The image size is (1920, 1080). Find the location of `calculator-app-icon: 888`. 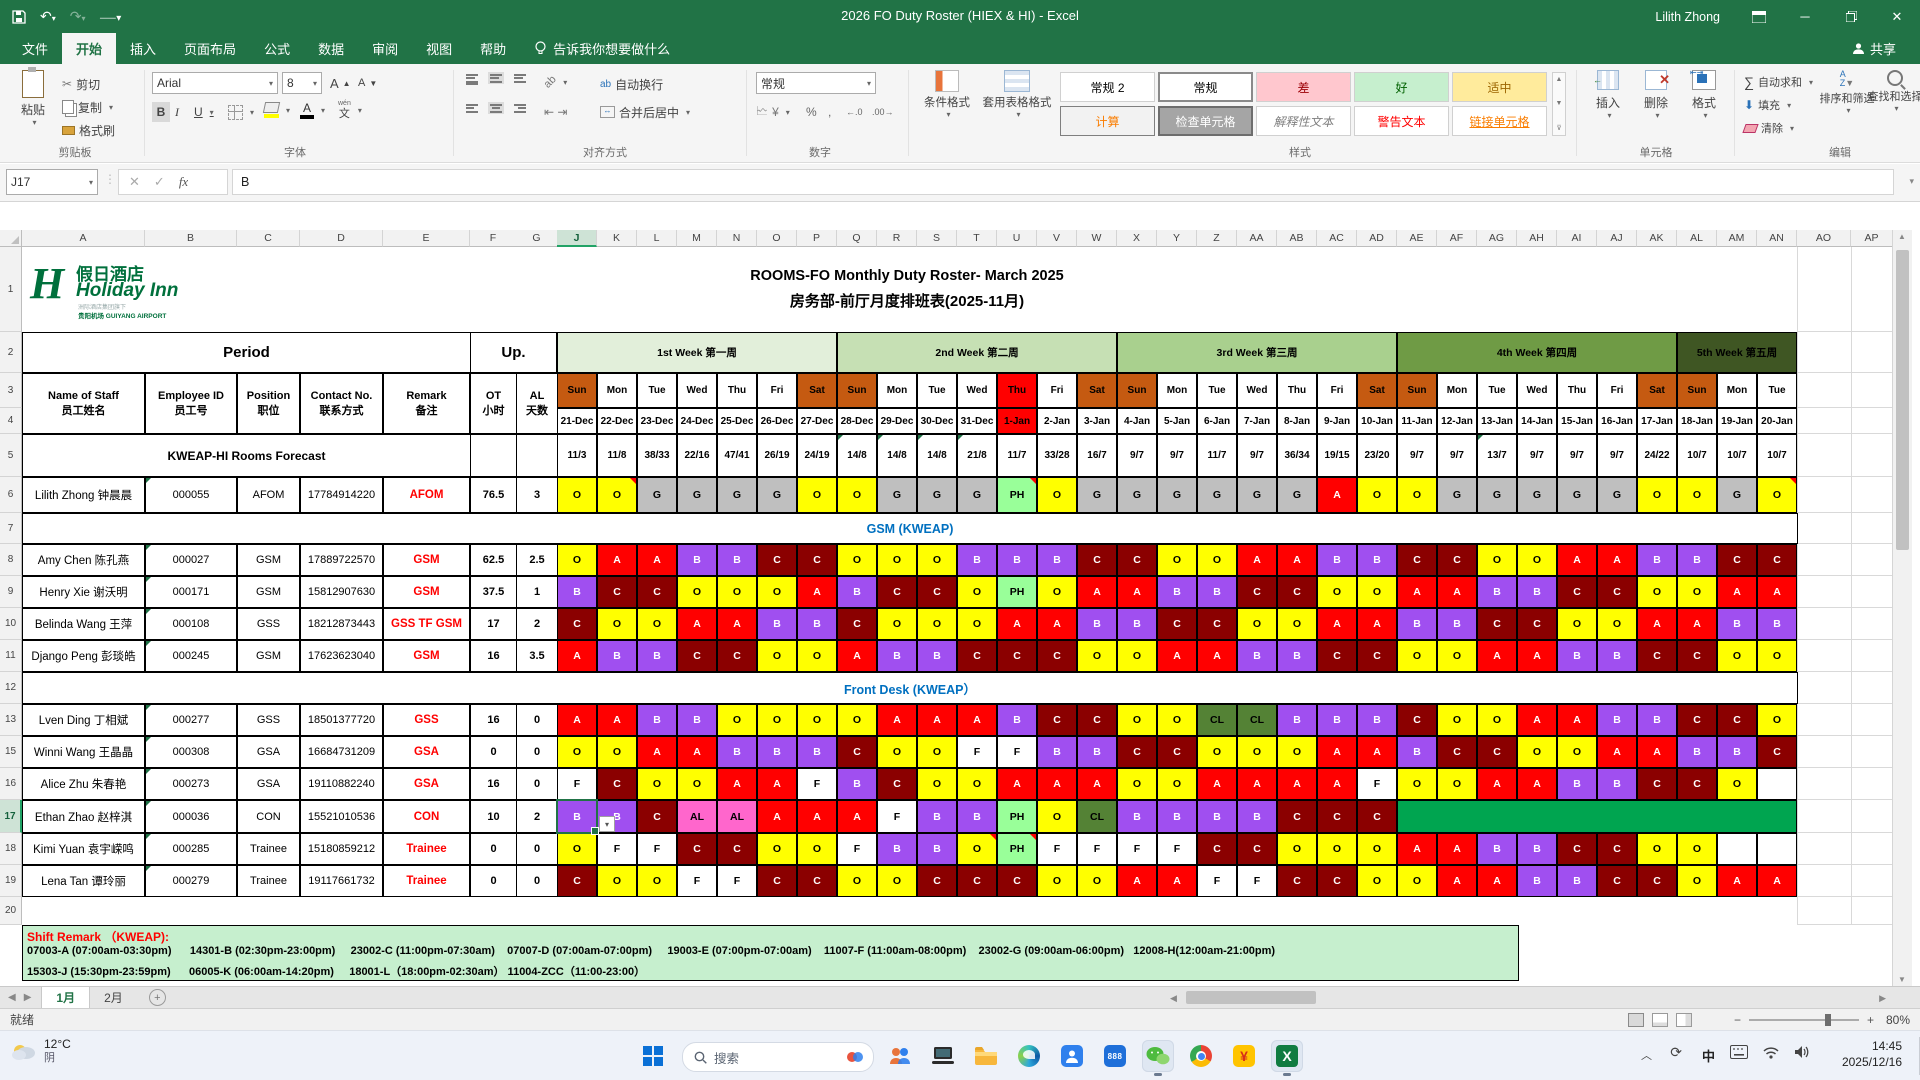

calculator-app-icon: 888 is located at coordinates (1115, 1056).